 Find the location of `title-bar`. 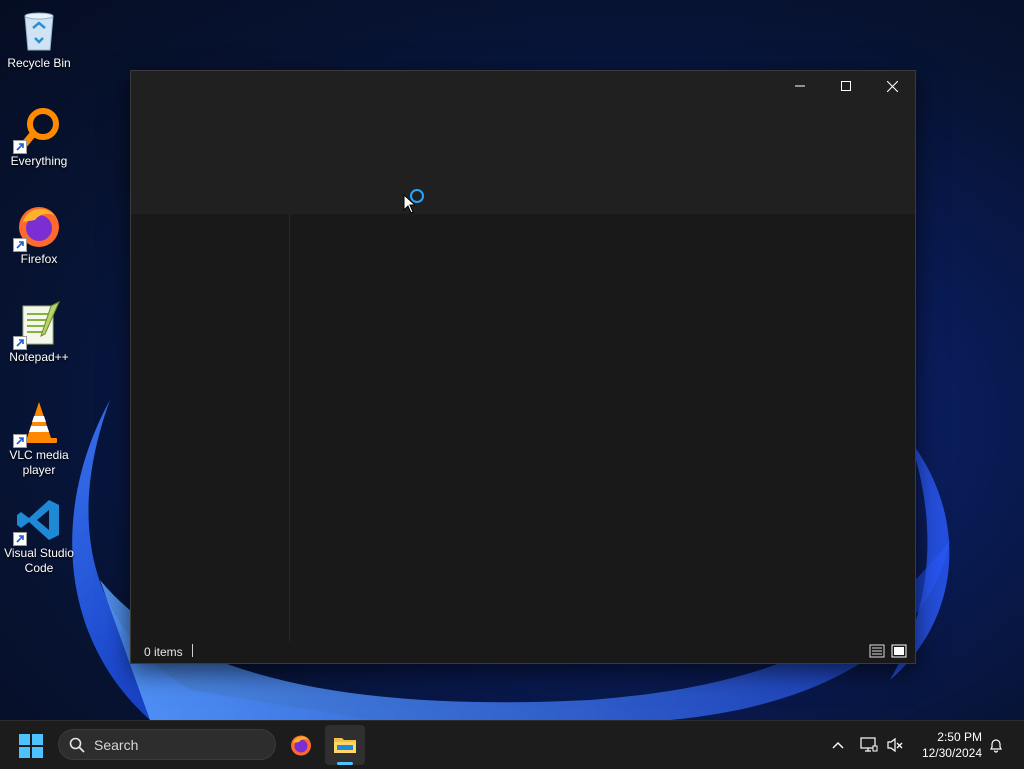

title-bar is located at coordinates (523, 142).